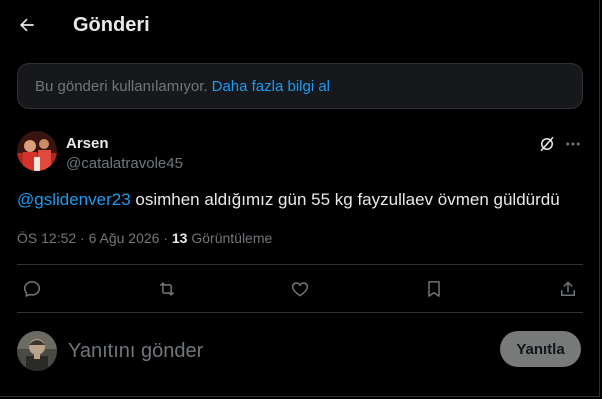 Image resolution: width=602 pixels, height=399 pixels. I want to click on tweet-timestamp: ÖS 12:52 · 6 Ağu 2026 ·, so click(94, 238).